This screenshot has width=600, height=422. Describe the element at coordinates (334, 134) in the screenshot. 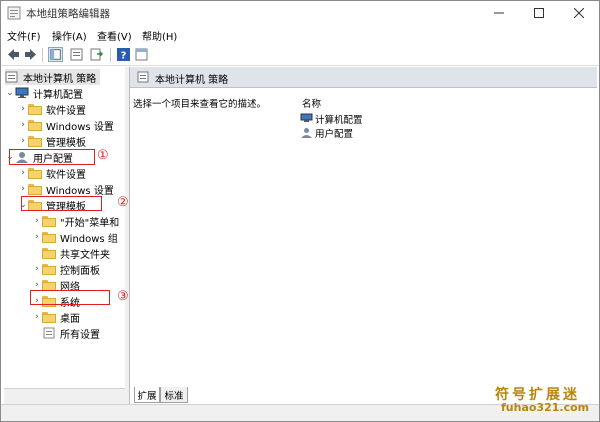

I see `list-item-label: 用户配置` at that location.